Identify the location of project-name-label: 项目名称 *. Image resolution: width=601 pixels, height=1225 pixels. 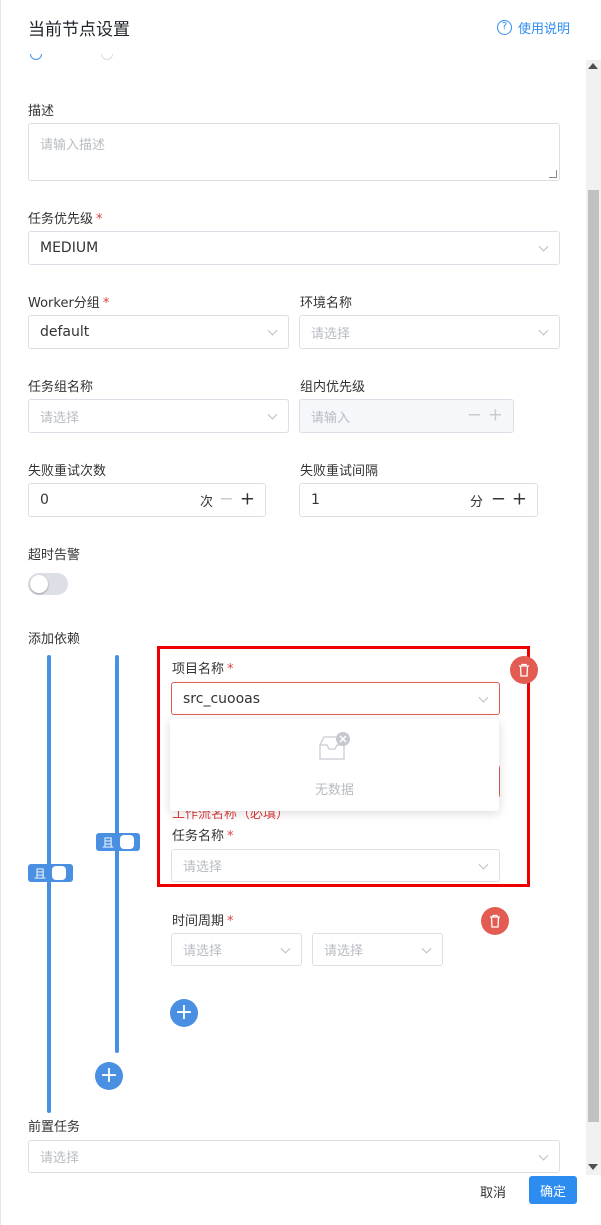
(203, 667).